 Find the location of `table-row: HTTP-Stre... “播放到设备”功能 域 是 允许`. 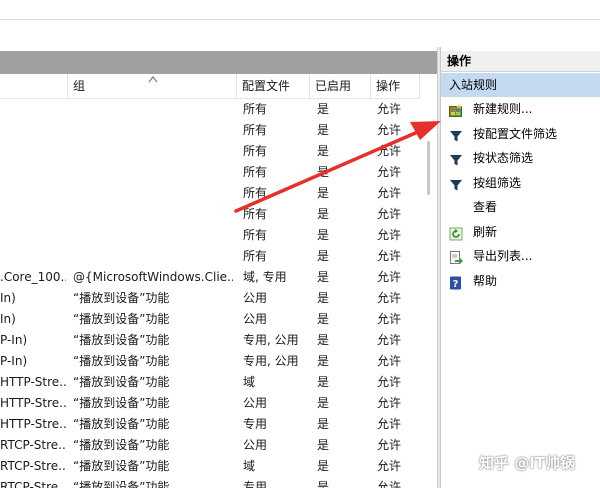

table-row: HTTP-Stre... “播放到设备”功能 域 是 允许 is located at coordinates (210, 382).